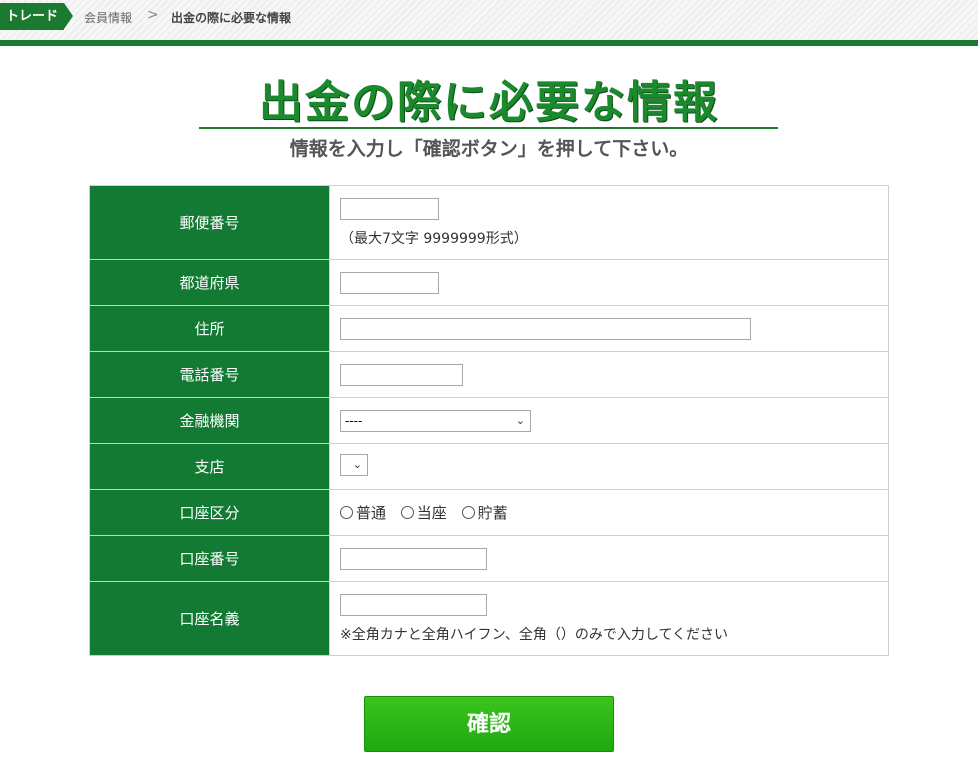 This screenshot has height=759, width=978. What do you see at coordinates (488, 128) in the screenshot?
I see `title-underline` at bounding box center [488, 128].